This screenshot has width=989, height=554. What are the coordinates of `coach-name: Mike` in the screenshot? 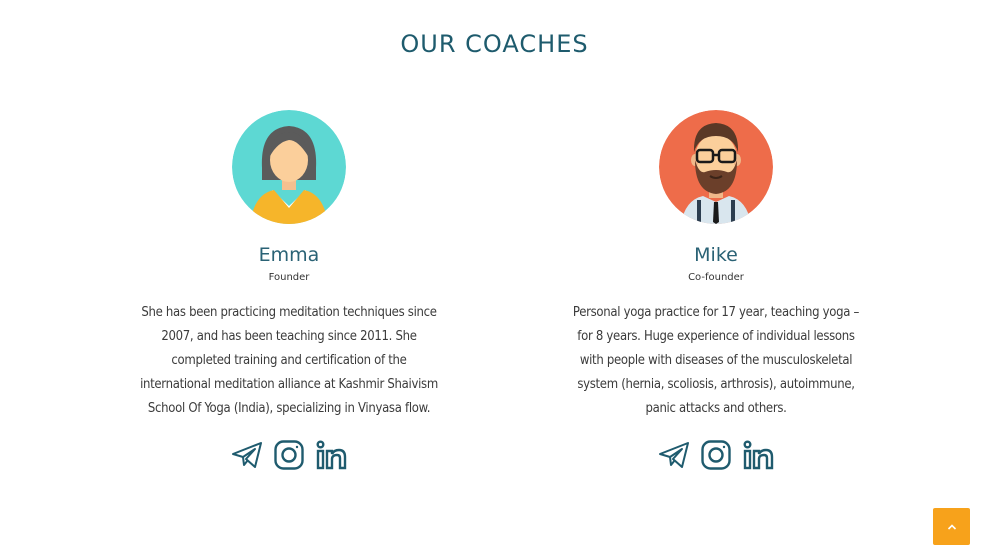 It's located at (716, 255).